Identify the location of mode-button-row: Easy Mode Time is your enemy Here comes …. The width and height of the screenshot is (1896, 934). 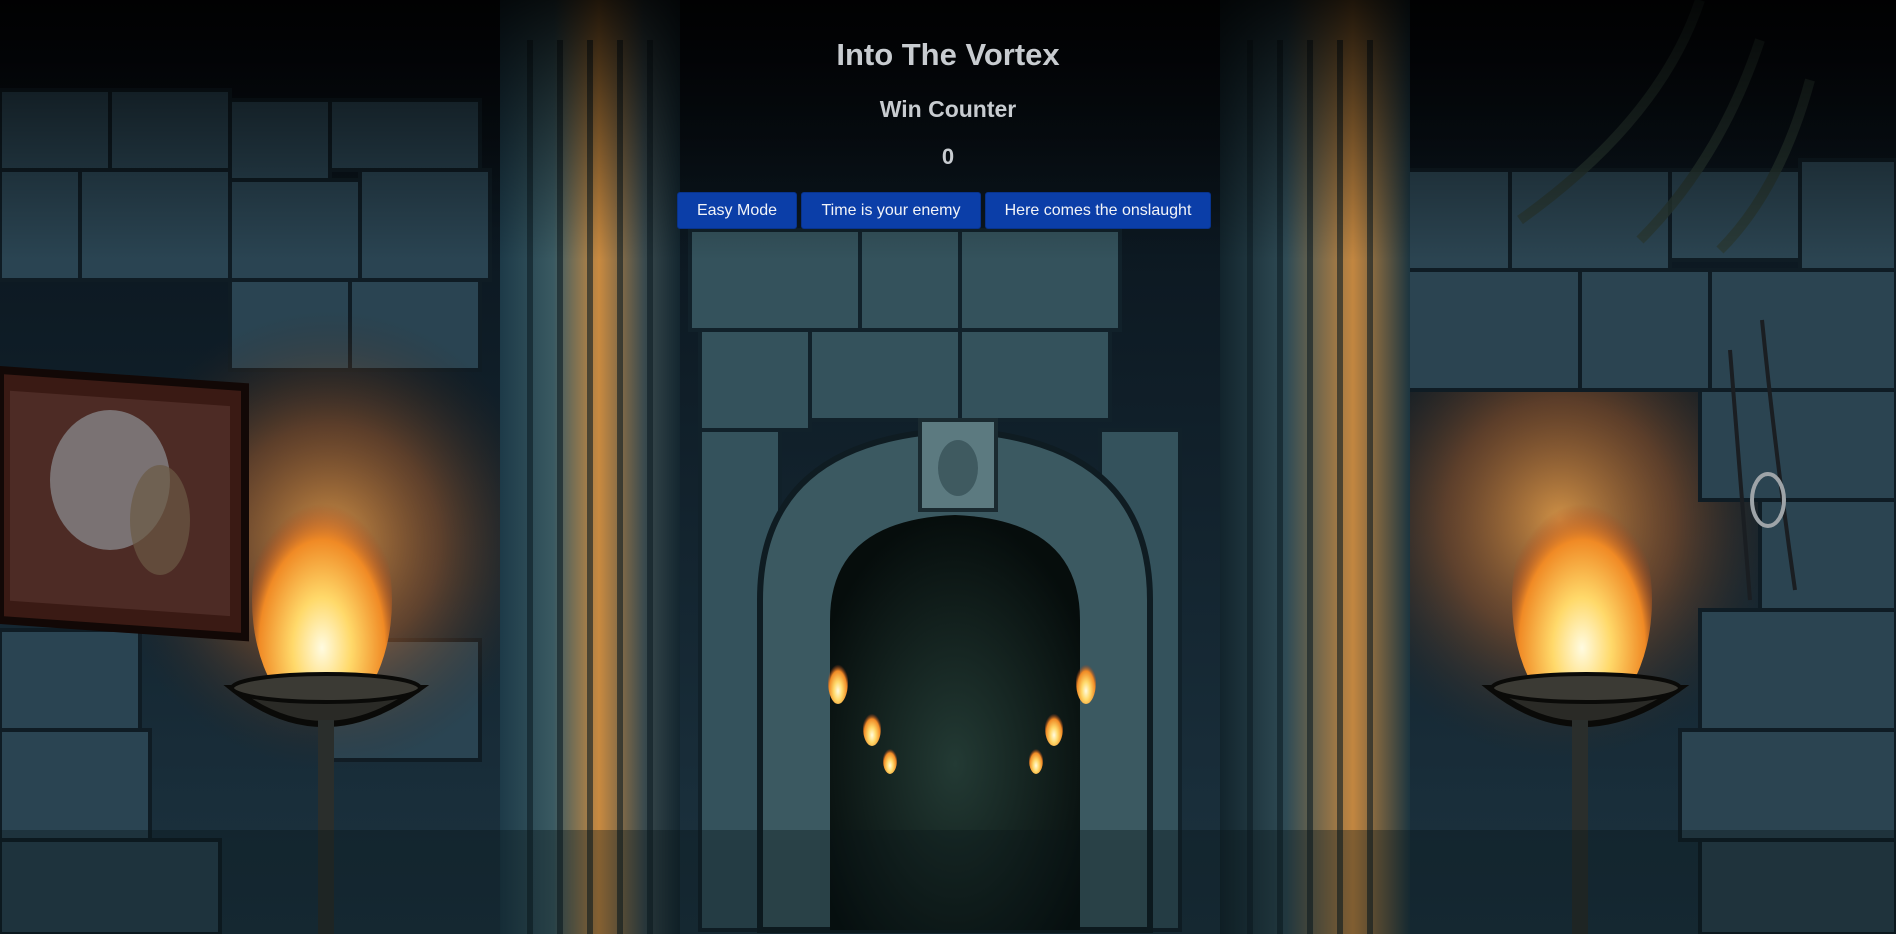
(944, 210).